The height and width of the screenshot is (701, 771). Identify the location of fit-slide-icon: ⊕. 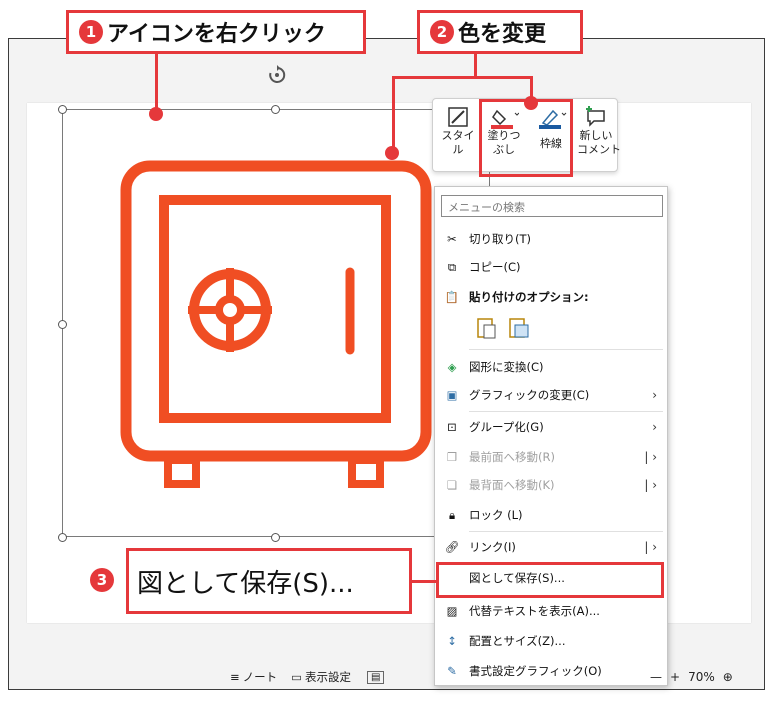
(728, 677).